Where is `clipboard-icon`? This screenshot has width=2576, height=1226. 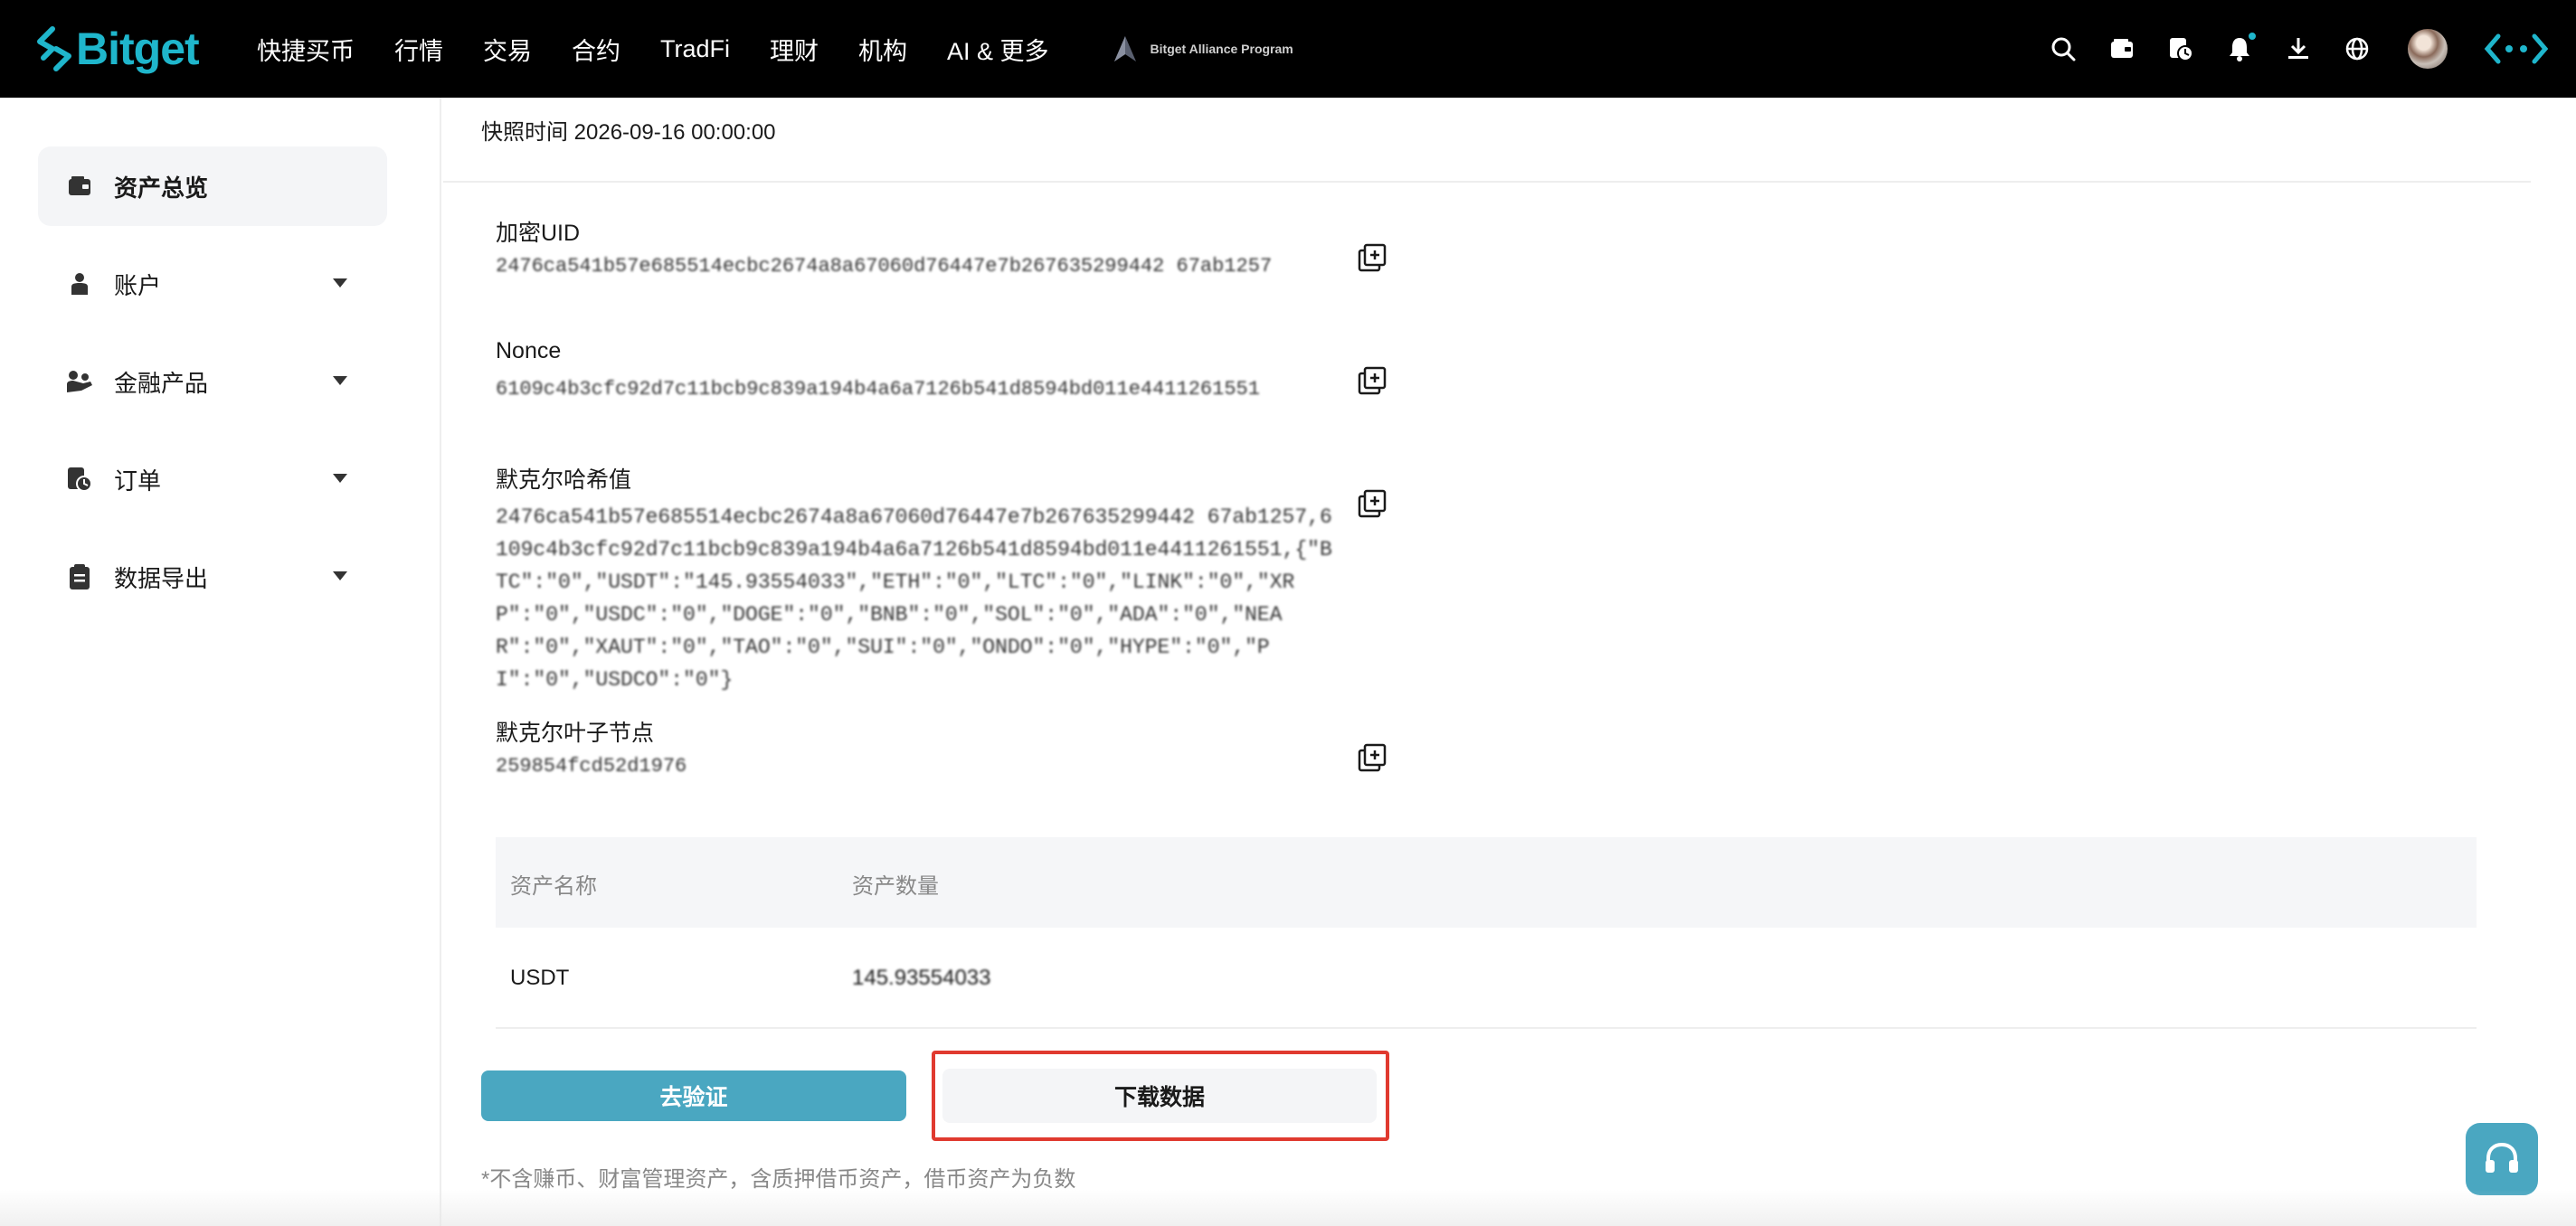
clipboard-icon is located at coordinates (80, 576).